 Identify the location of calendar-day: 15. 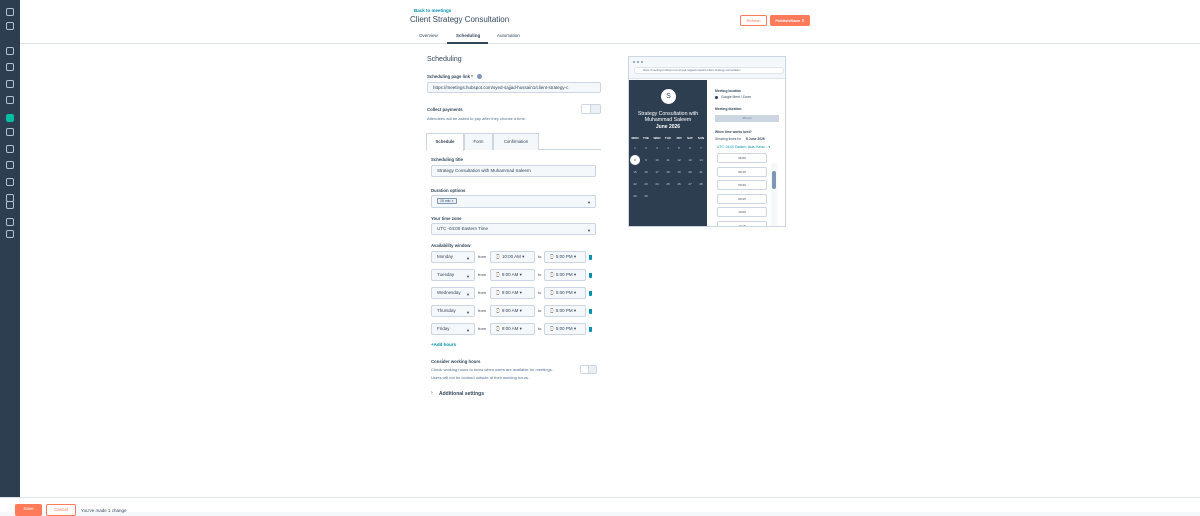
(635, 172).